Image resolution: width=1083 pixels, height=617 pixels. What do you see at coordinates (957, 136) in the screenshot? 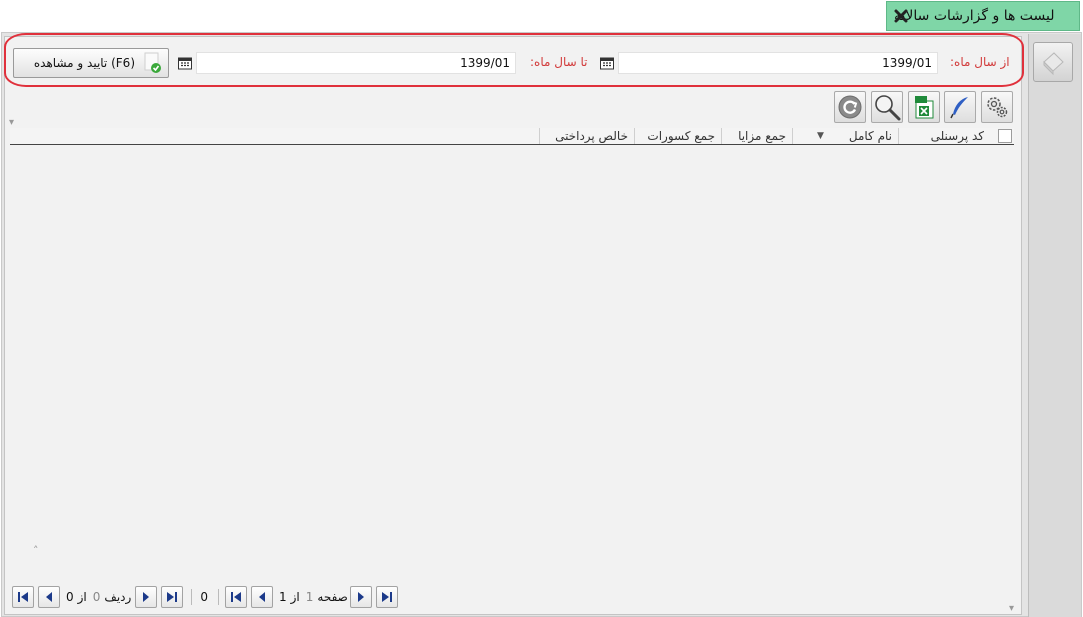
I see `column-label: کد پرسنلی` at bounding box center [957, 136].